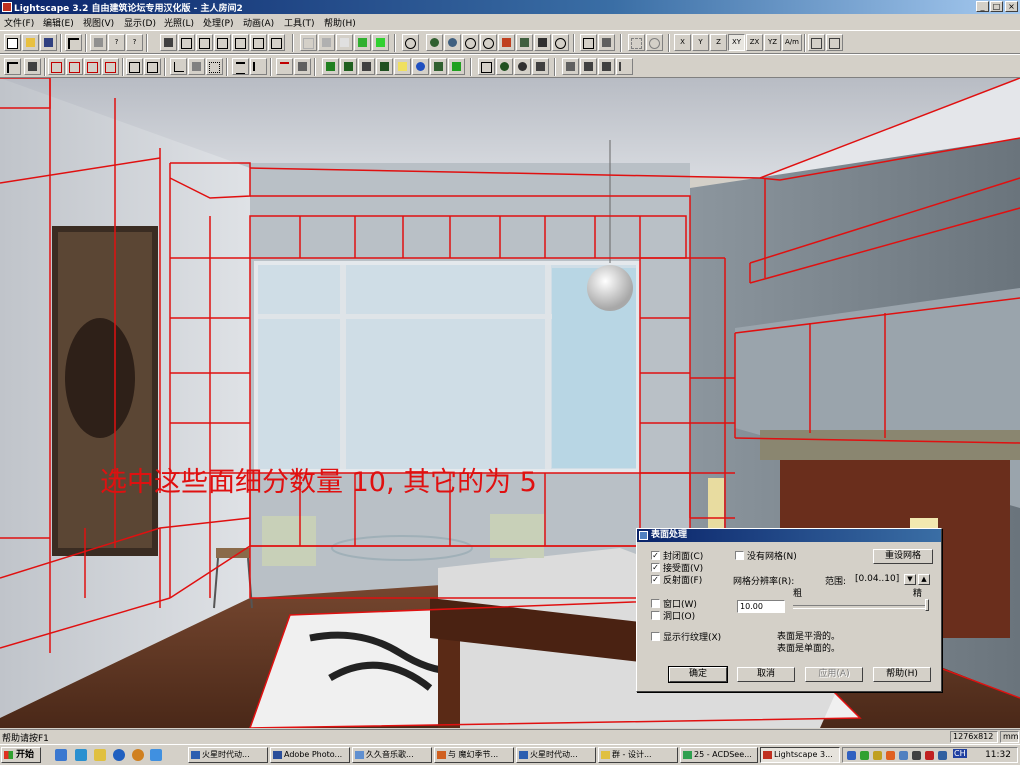  What do you see at coordinates (214, 66) in the screenshot?
I see `grid-icon` at bounding box center [214, 66].